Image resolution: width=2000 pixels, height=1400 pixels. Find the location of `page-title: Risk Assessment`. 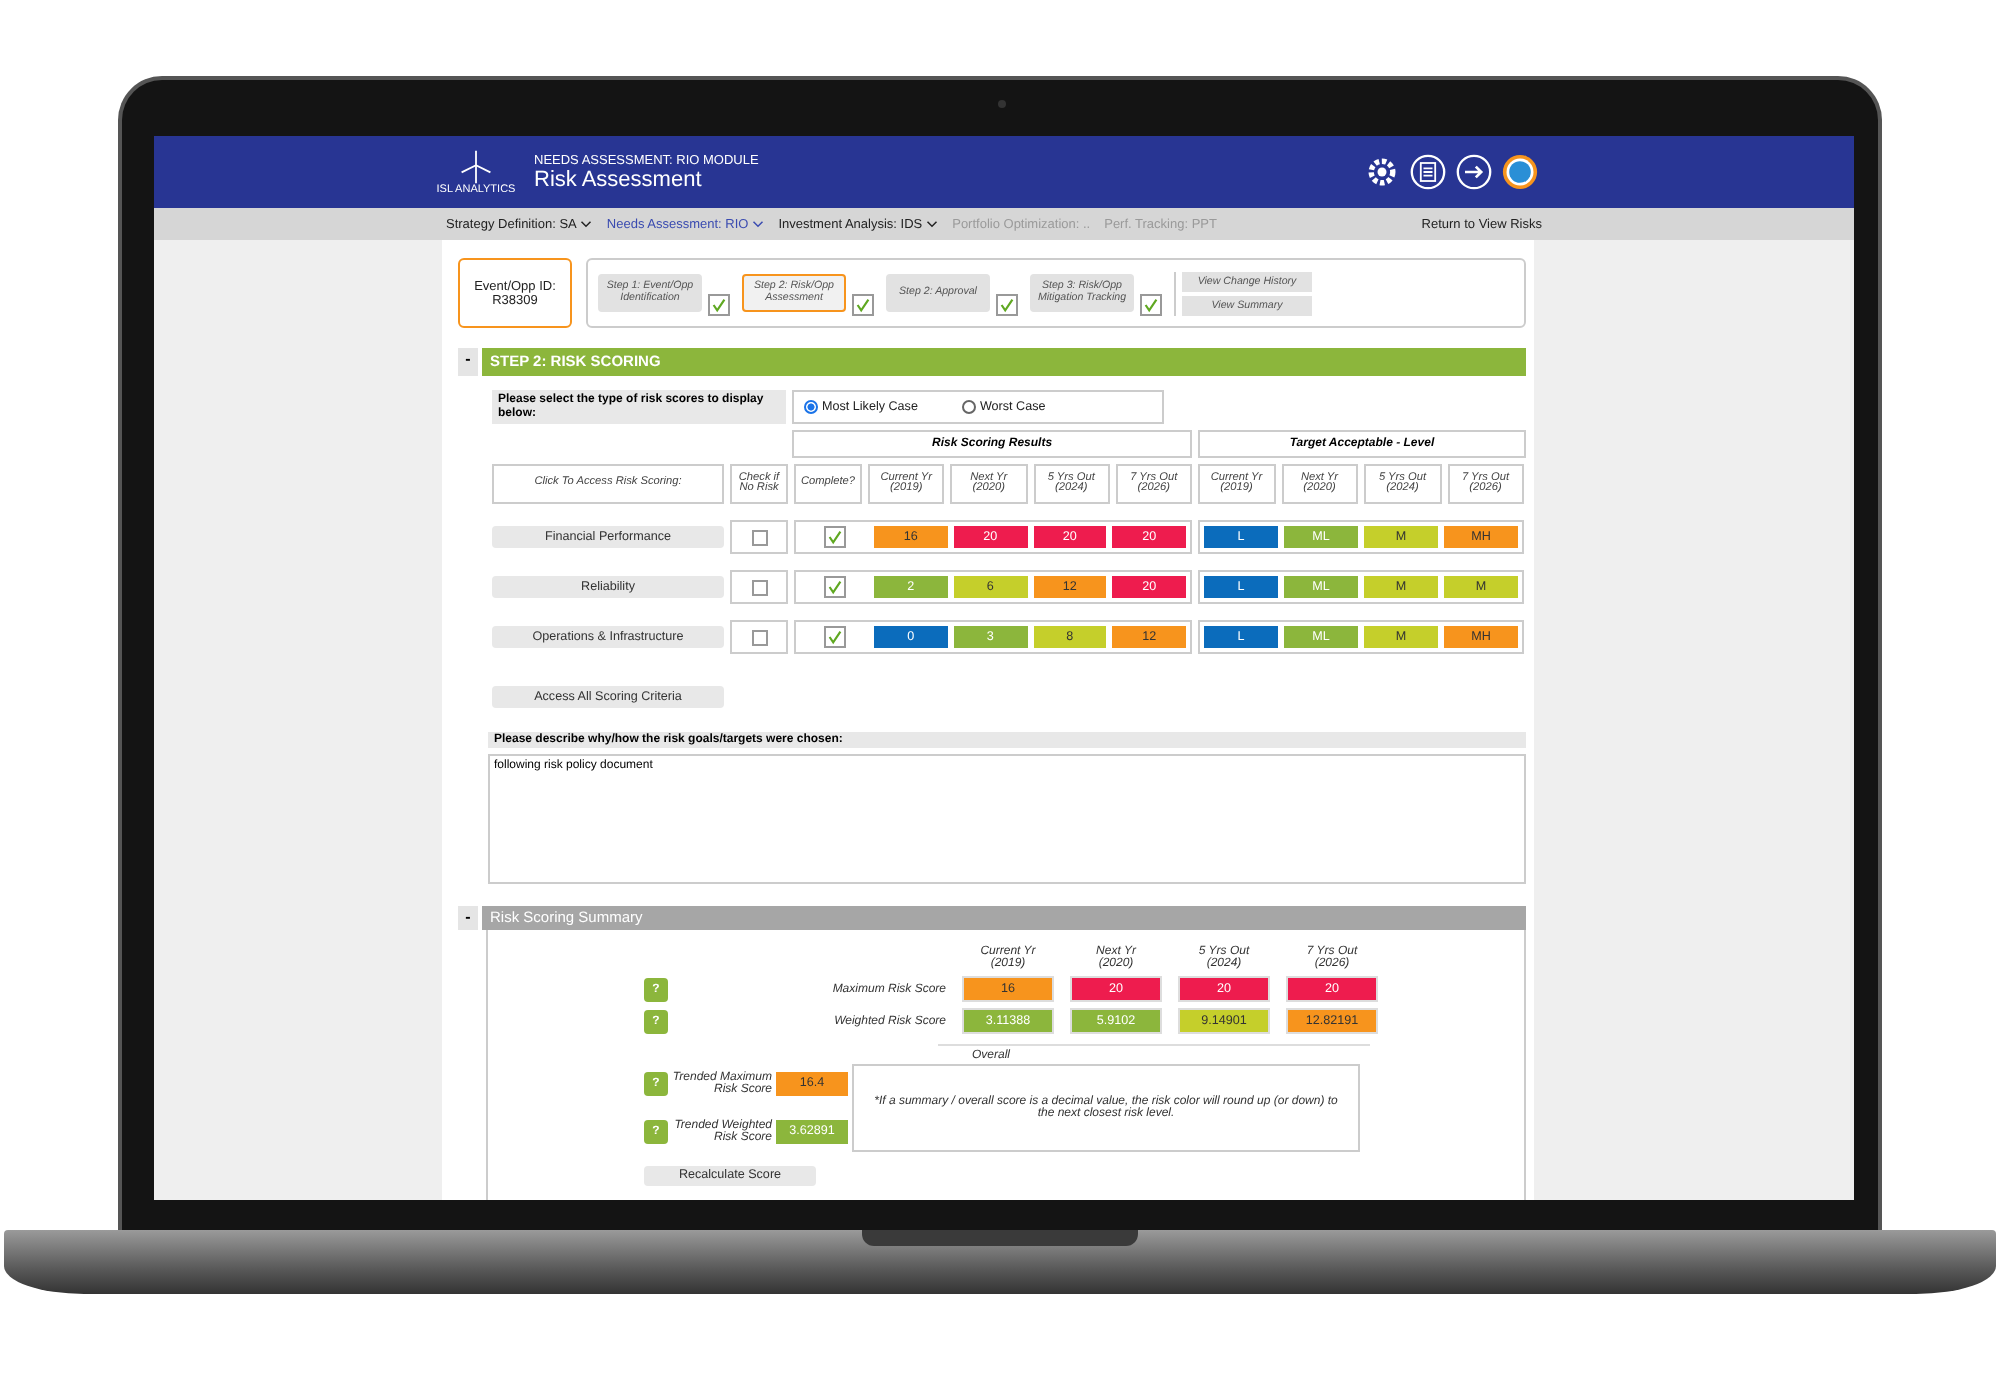

page-title: Risk Assessment is located at coordinates (619, 179).